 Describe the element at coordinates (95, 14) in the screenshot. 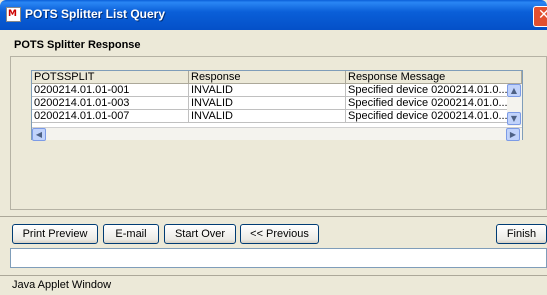

I see `window-title: POTS Splitter List Query` at that location.